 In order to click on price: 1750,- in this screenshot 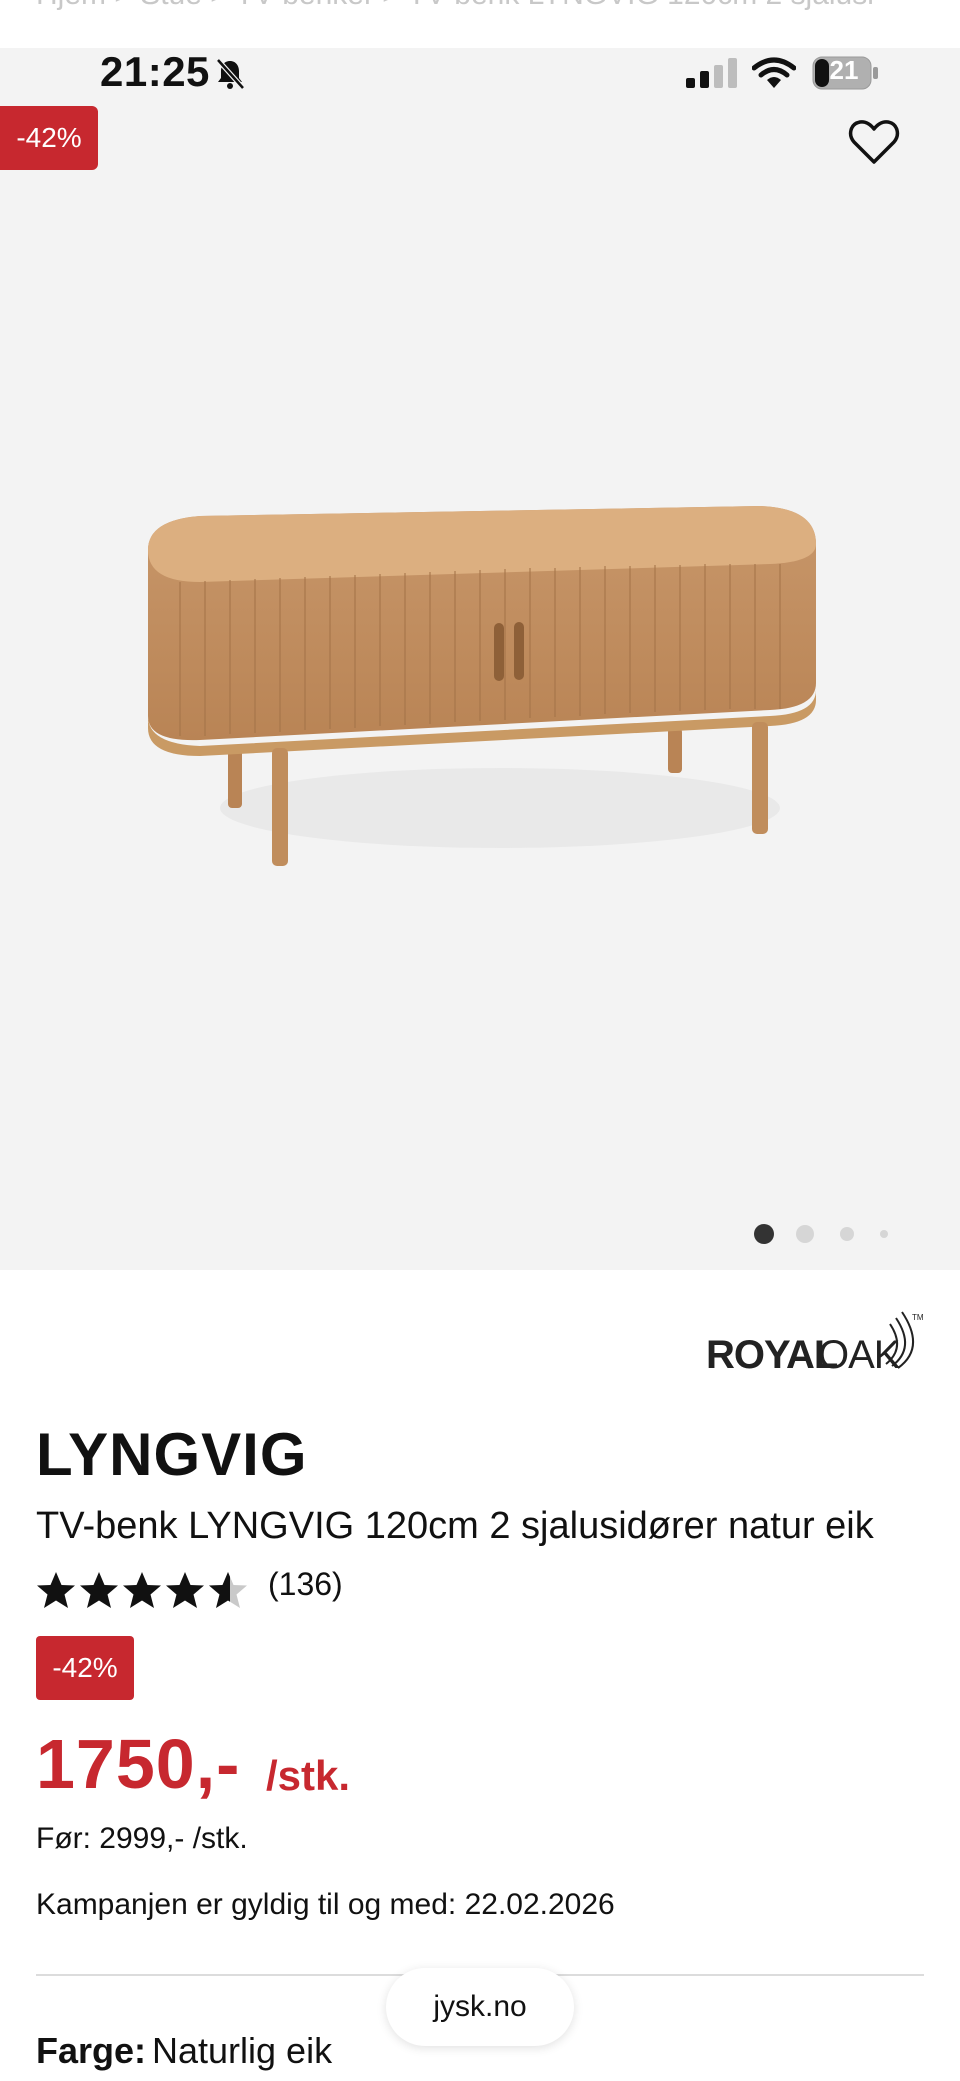, I will do `click(138, 1764)`.